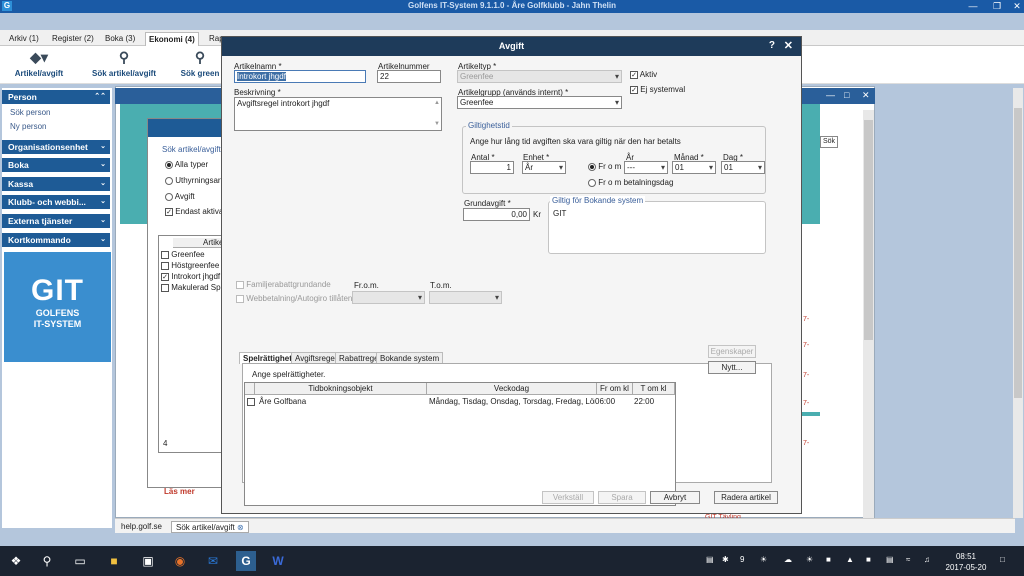  Describe the element at coordinates (16, 561) in the screenshot. I see `windows-start-icon: ❖` at that location.